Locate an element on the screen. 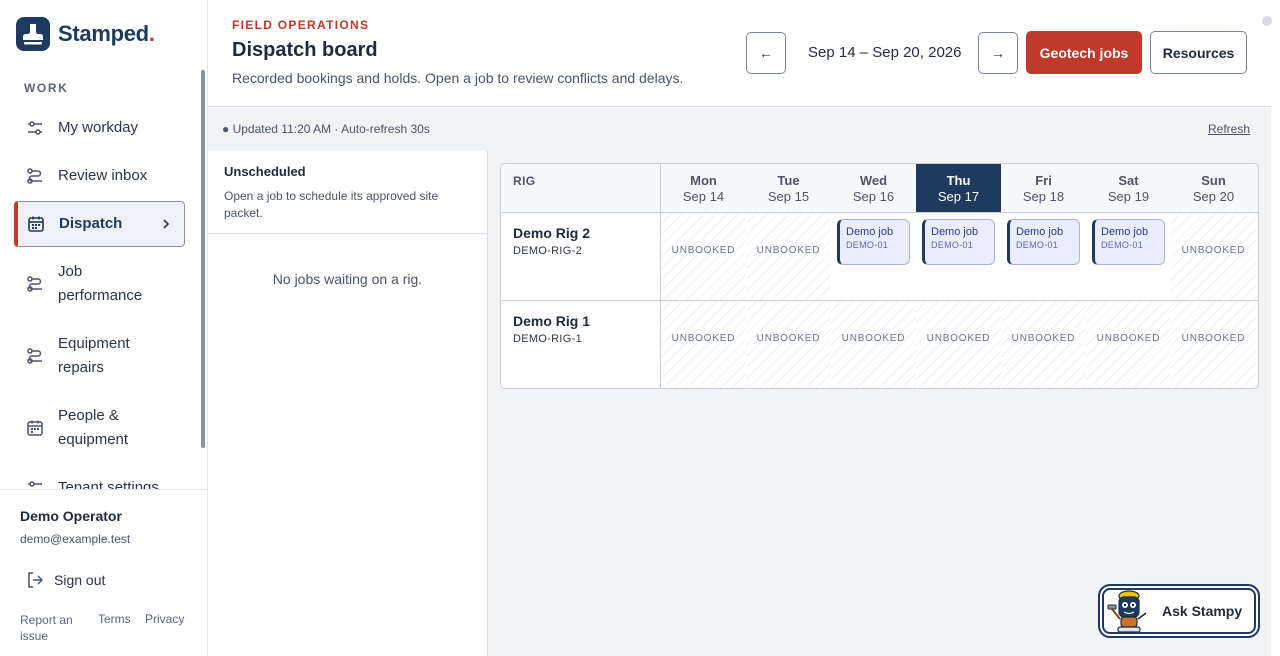 Image resolution: width=1280 pixels, height=656 pixels. day-name: Fri is located at coordinates (1043, 180).